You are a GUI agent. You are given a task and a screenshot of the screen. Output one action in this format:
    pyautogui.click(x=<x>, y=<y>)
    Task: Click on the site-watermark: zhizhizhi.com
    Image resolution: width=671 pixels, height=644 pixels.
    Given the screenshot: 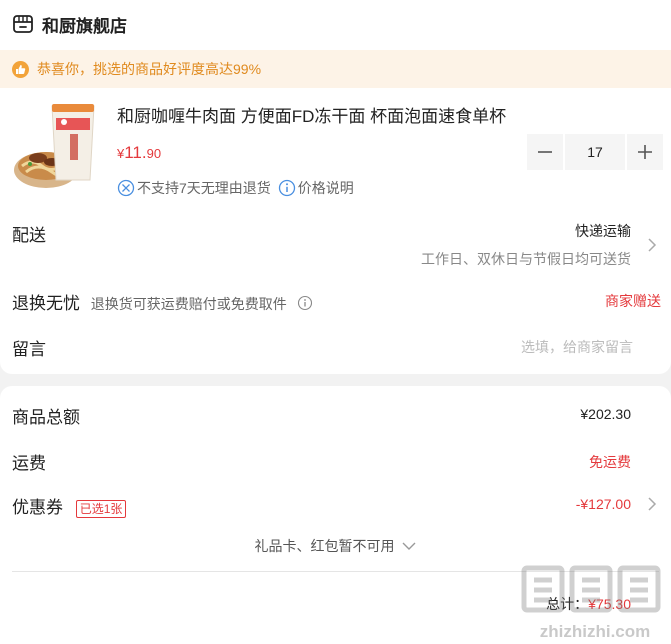 What is the action you would take?
    pyautogui.click(x=595, y=602)
    